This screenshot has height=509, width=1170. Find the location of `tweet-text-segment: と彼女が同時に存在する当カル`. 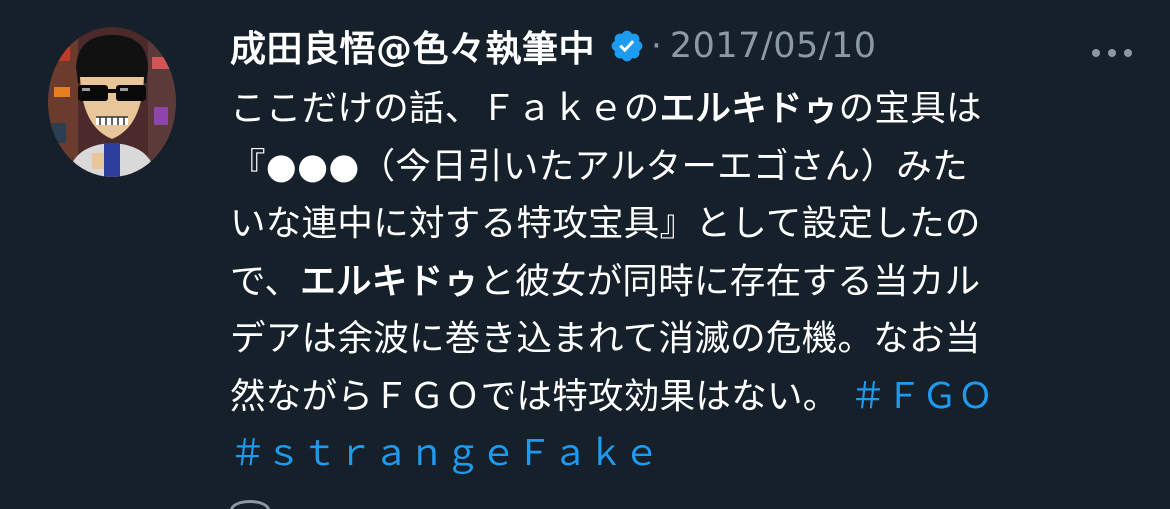

tweet-text-segment: と彼女が同時に存在する当カル is located at coordinates (730, 281).